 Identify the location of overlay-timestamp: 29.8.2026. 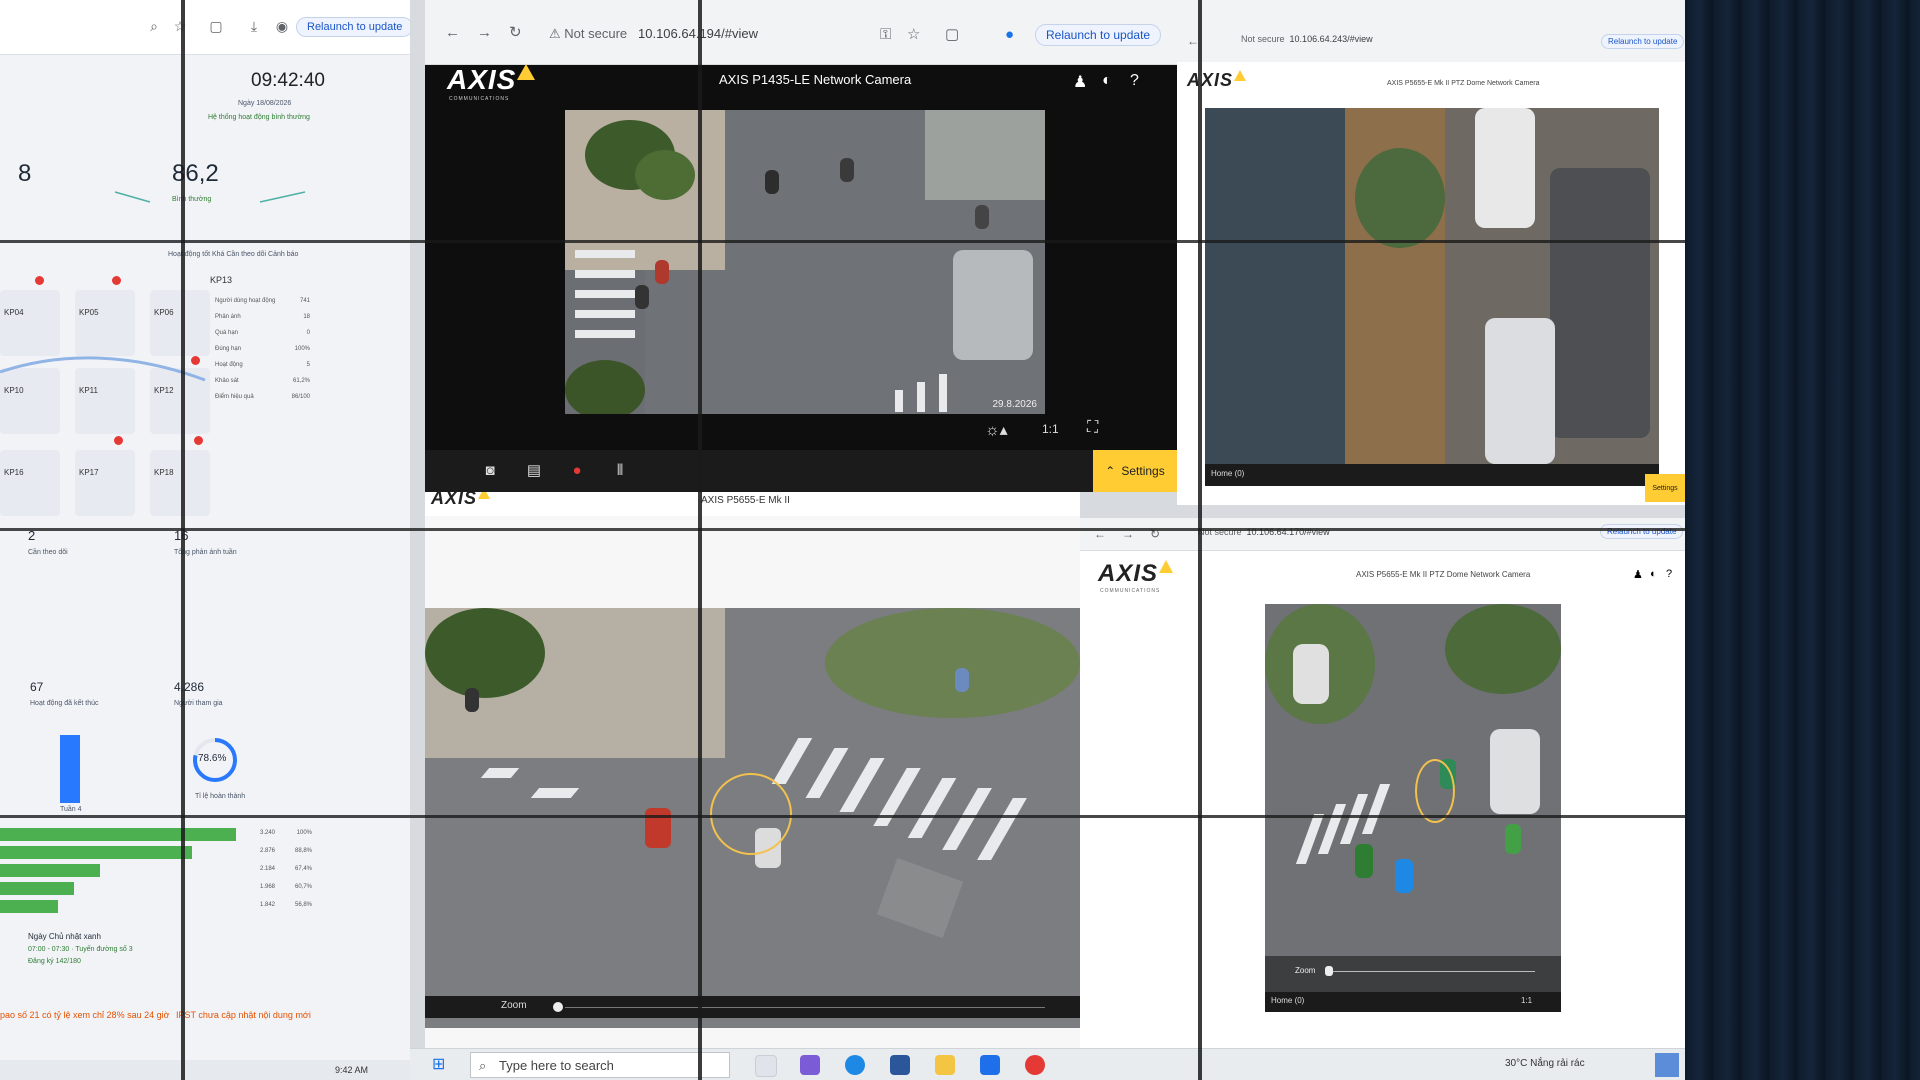
(1015, 404).